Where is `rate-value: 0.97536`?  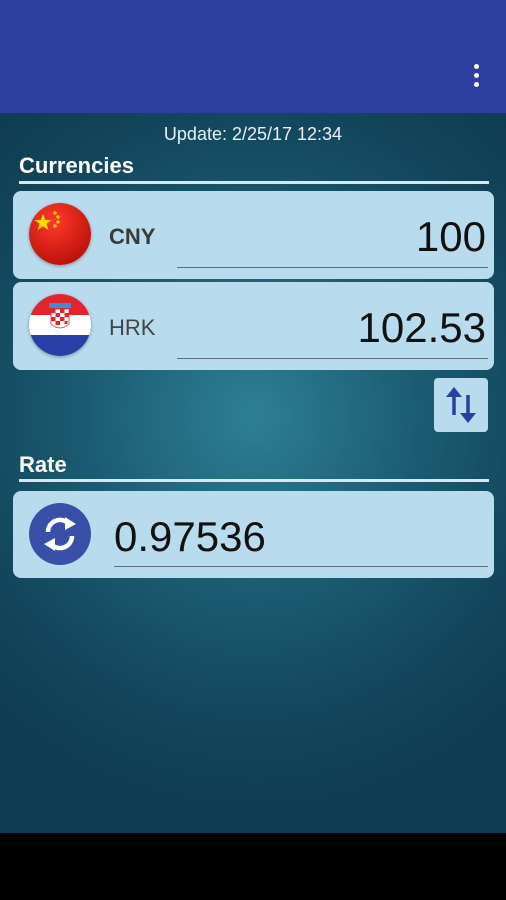 rate-value: 0.97536 is located at coordinates (190, 536).